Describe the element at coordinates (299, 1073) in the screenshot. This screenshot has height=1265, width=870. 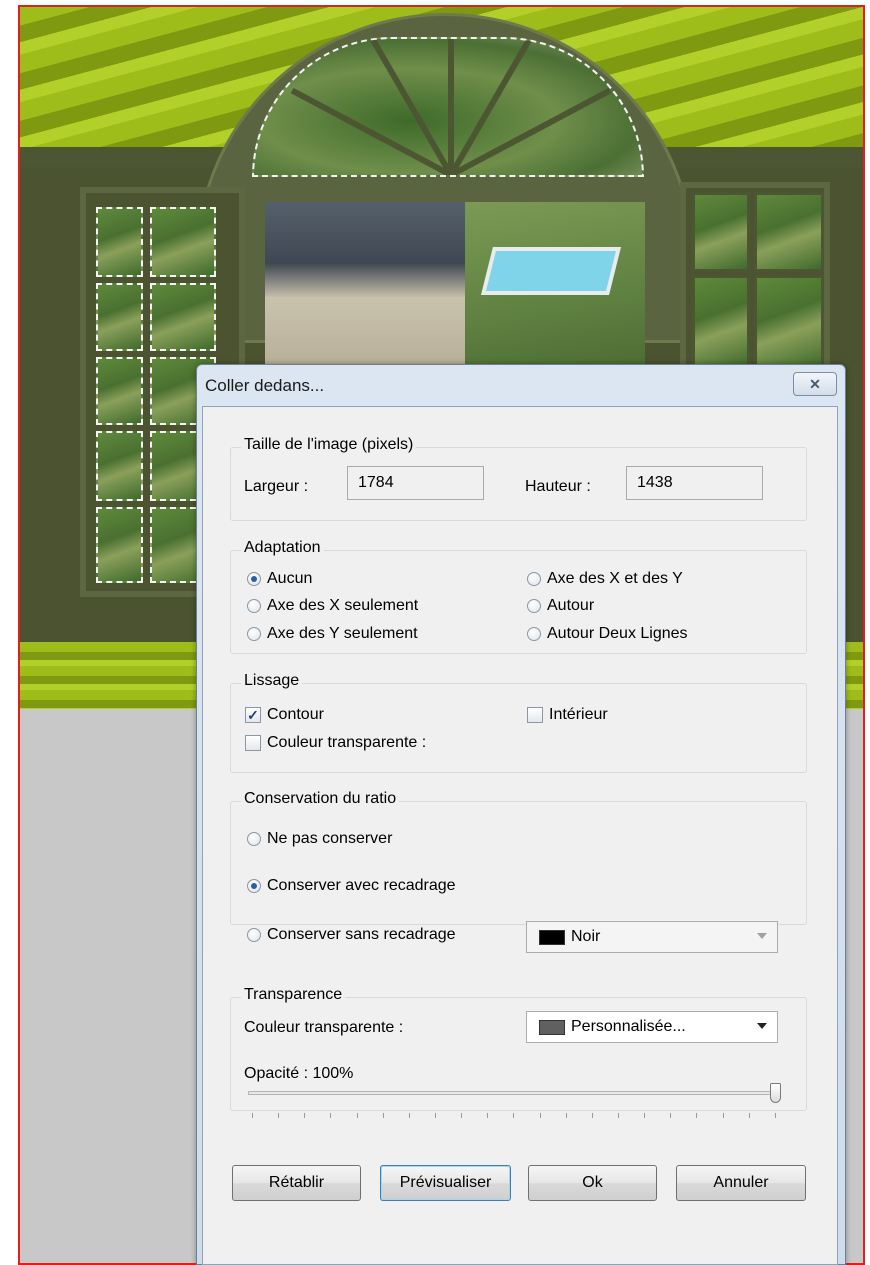
I see `opacity-label: Opacité : 100%` at that location.